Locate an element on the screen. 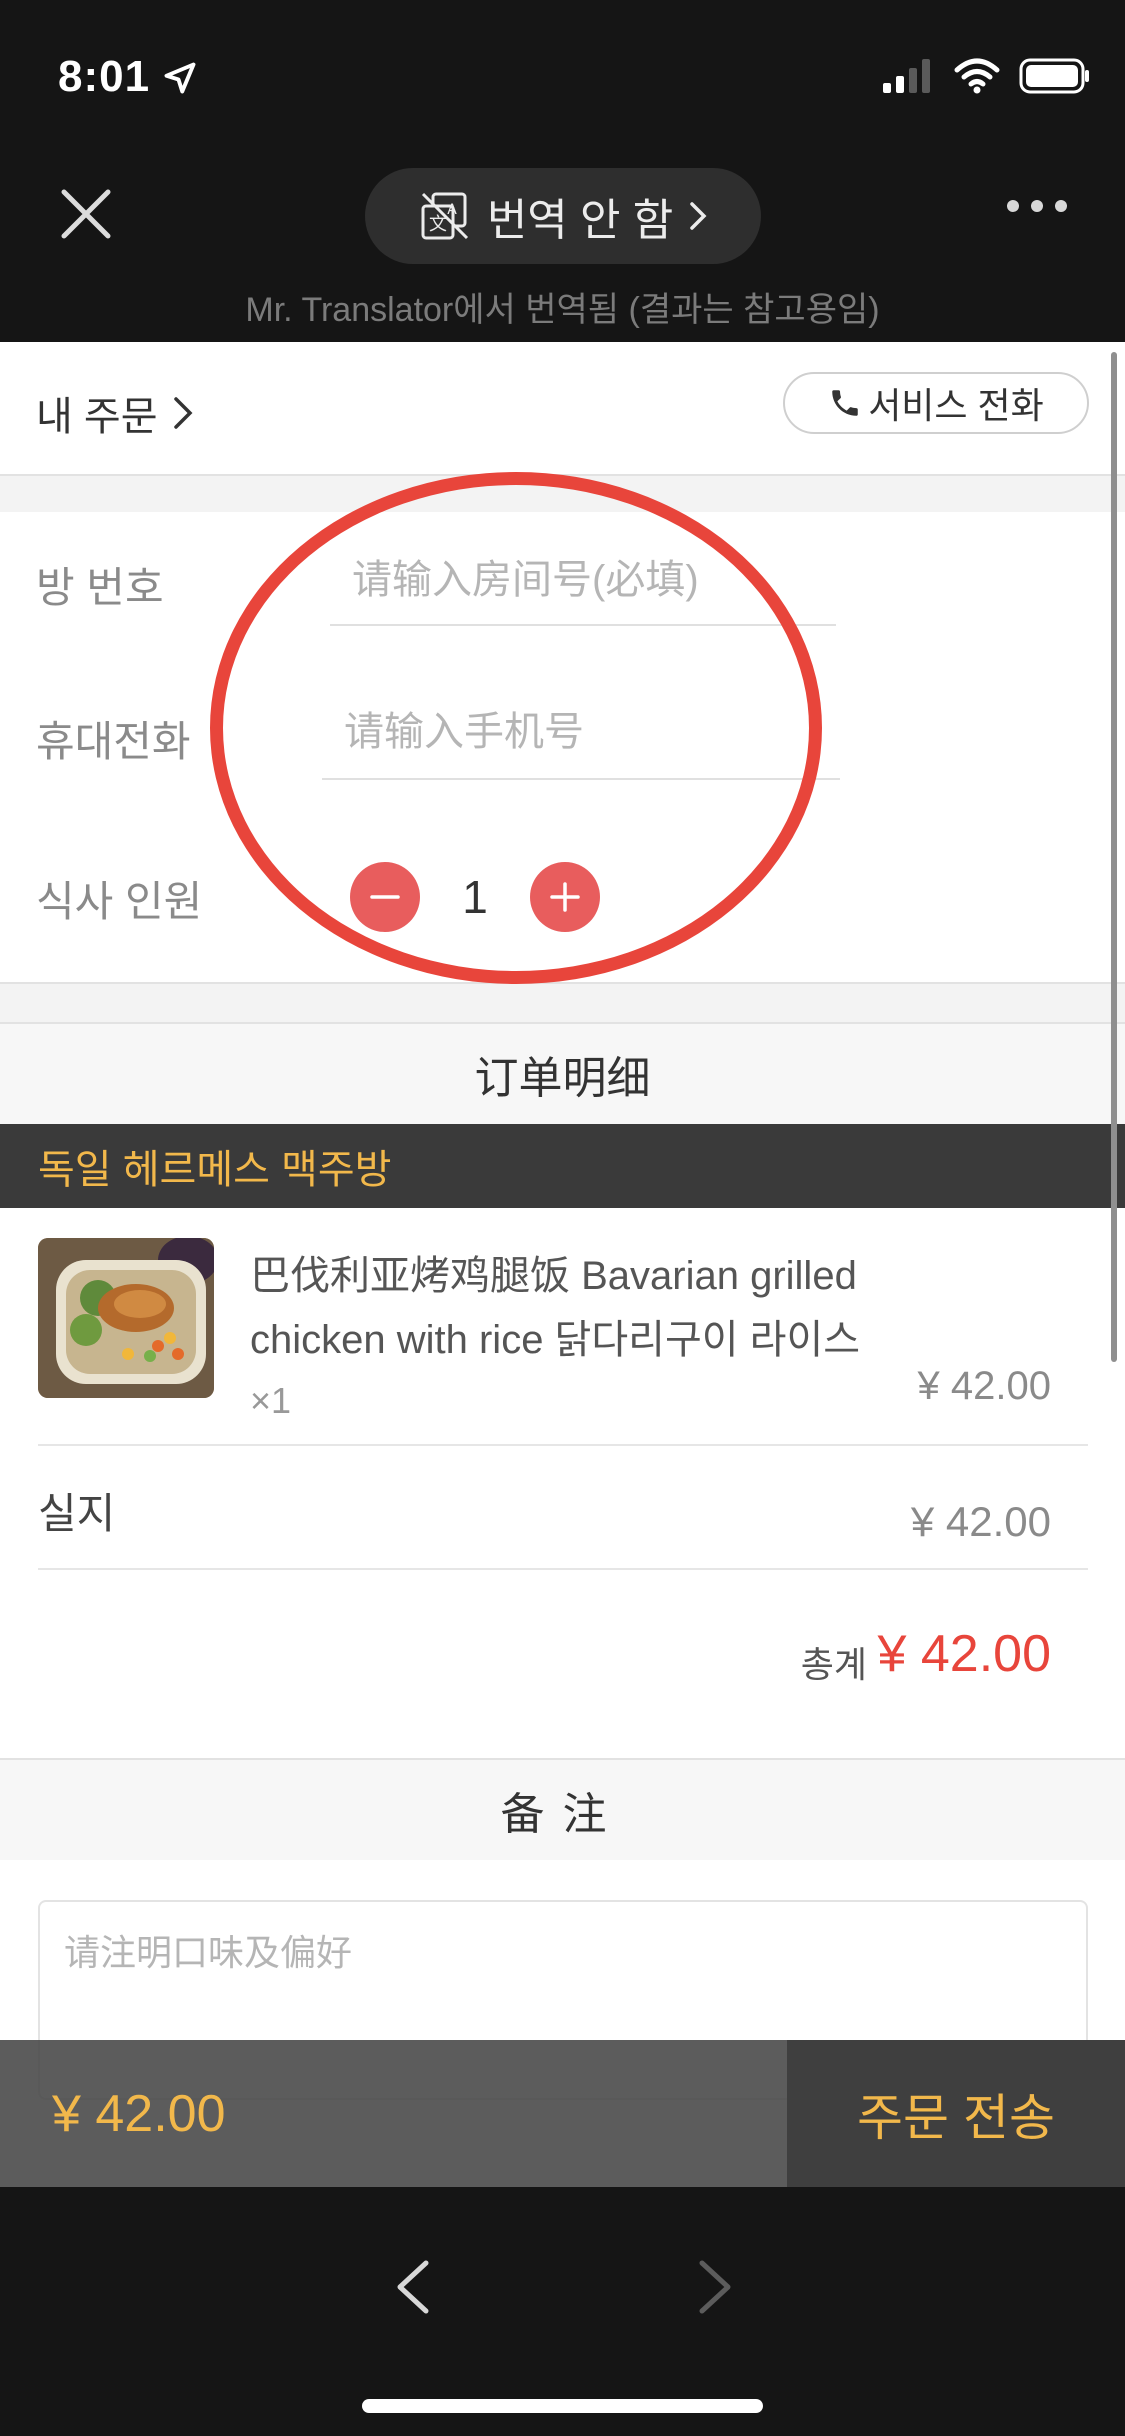 This screenshot has width=1125, height=2436. plus-icon is located at coordinates (565, 897).